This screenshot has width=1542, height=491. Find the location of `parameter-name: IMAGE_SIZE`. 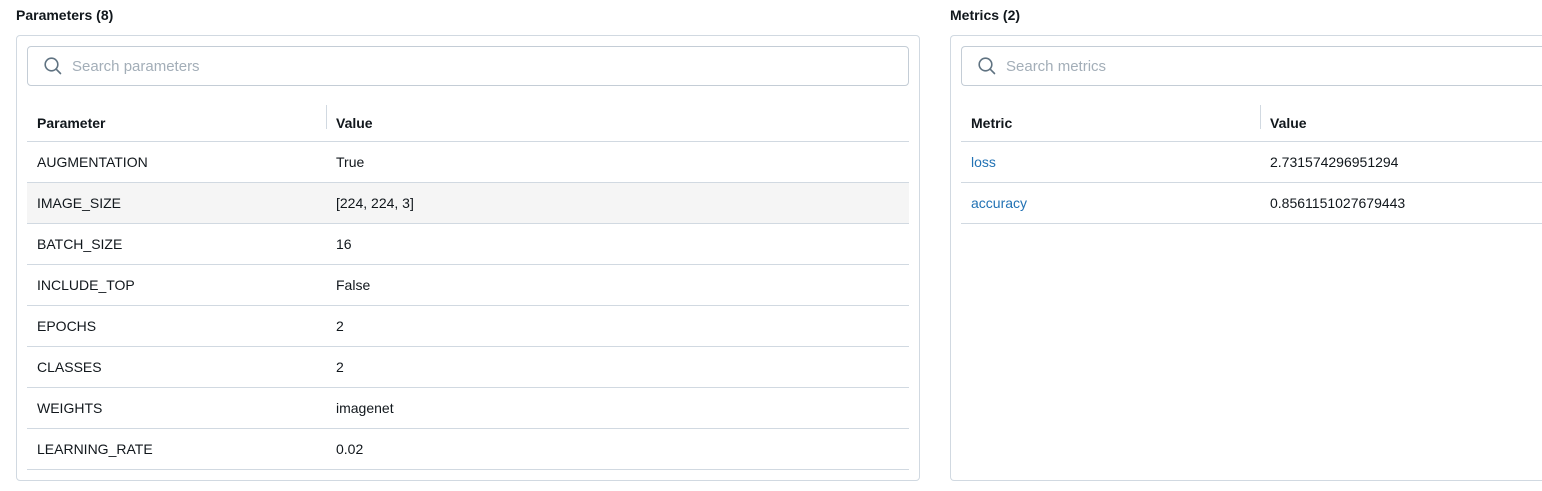

parameter-name: IMAGE_SIZE is located at coordinates (79, 203).